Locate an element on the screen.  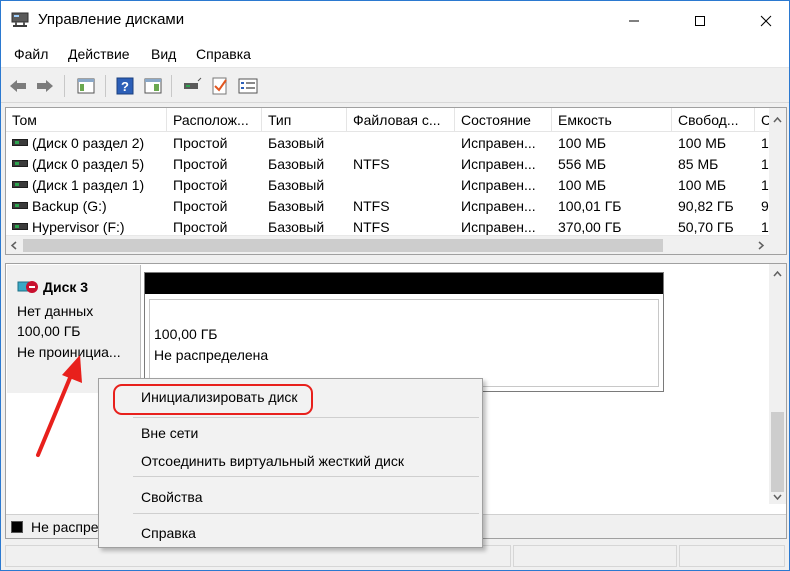
window-title: Управление дисками is located at coordinates (111, 19).